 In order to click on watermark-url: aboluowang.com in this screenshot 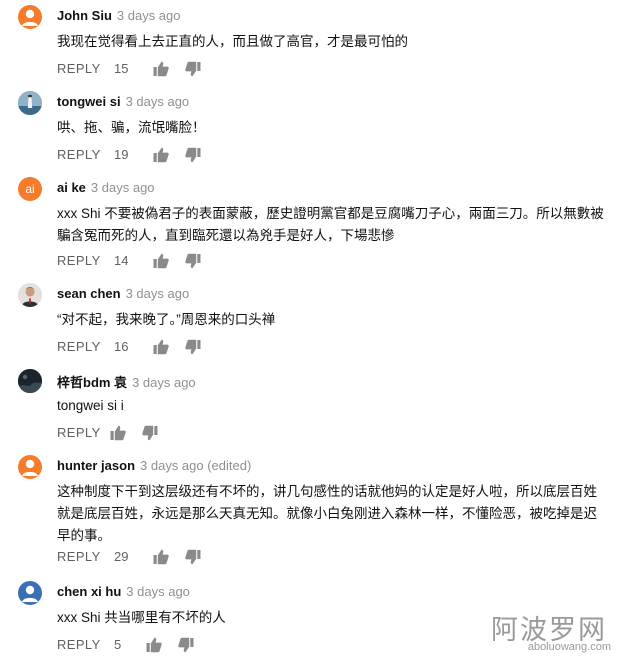, I will do `click(569, 647)`.